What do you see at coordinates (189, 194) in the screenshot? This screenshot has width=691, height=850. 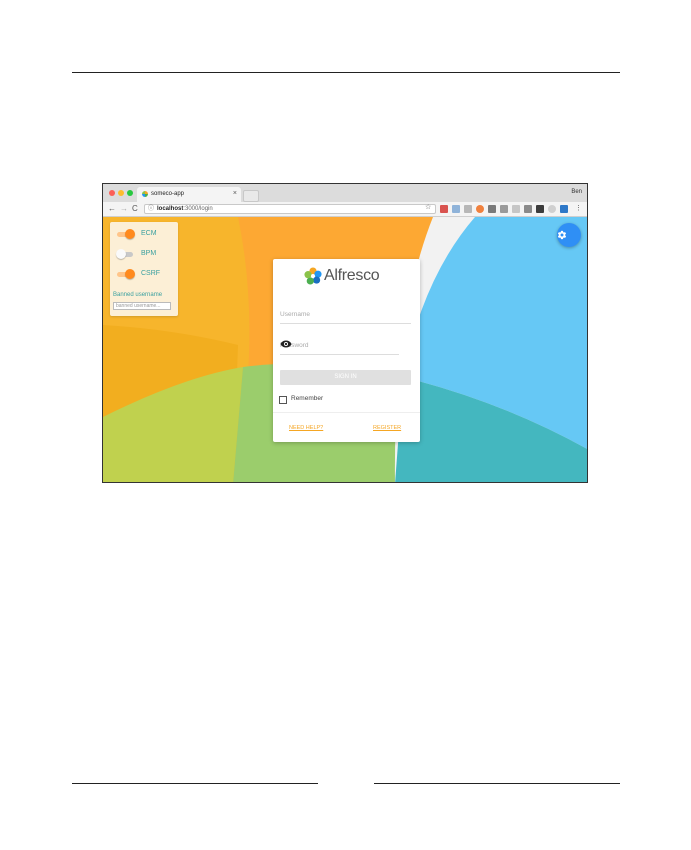 I see `browser-tab: someco-app ×` at bounding box center [189, 194].